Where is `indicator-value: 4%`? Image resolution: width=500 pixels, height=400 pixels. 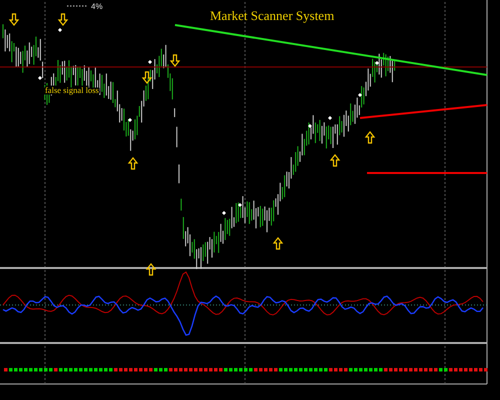 indicator-value: 4% is located at coordinates (97, 6).